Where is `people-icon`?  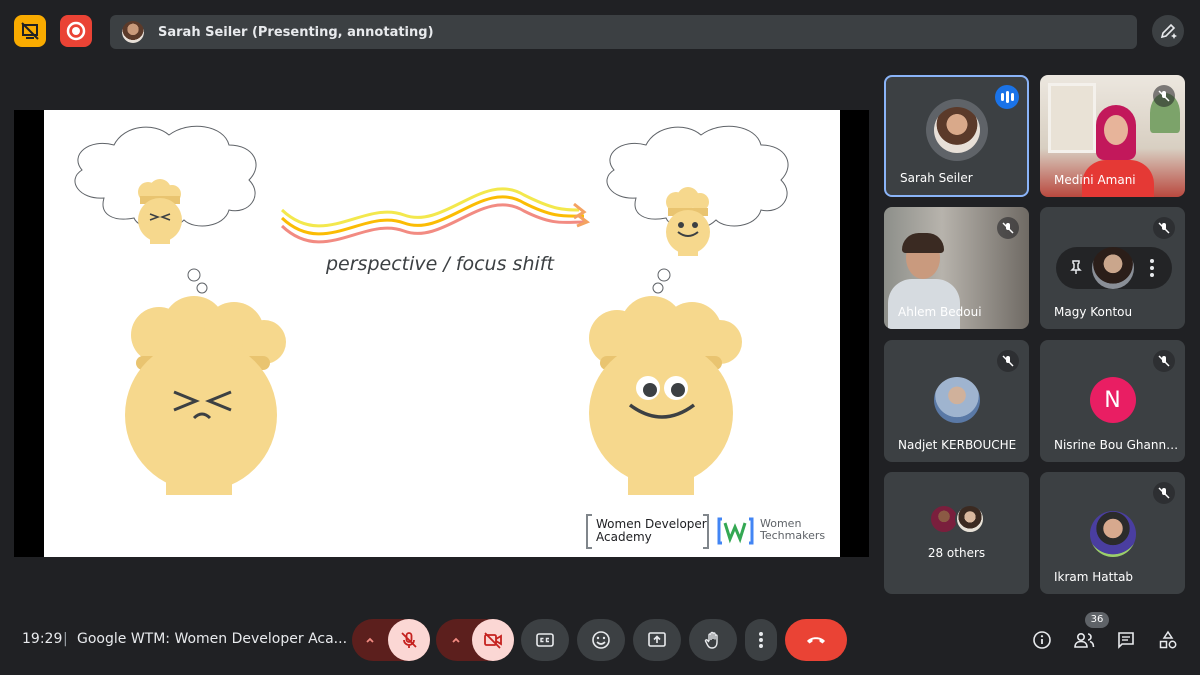 people-icon is located at coordinates (1084, 640).